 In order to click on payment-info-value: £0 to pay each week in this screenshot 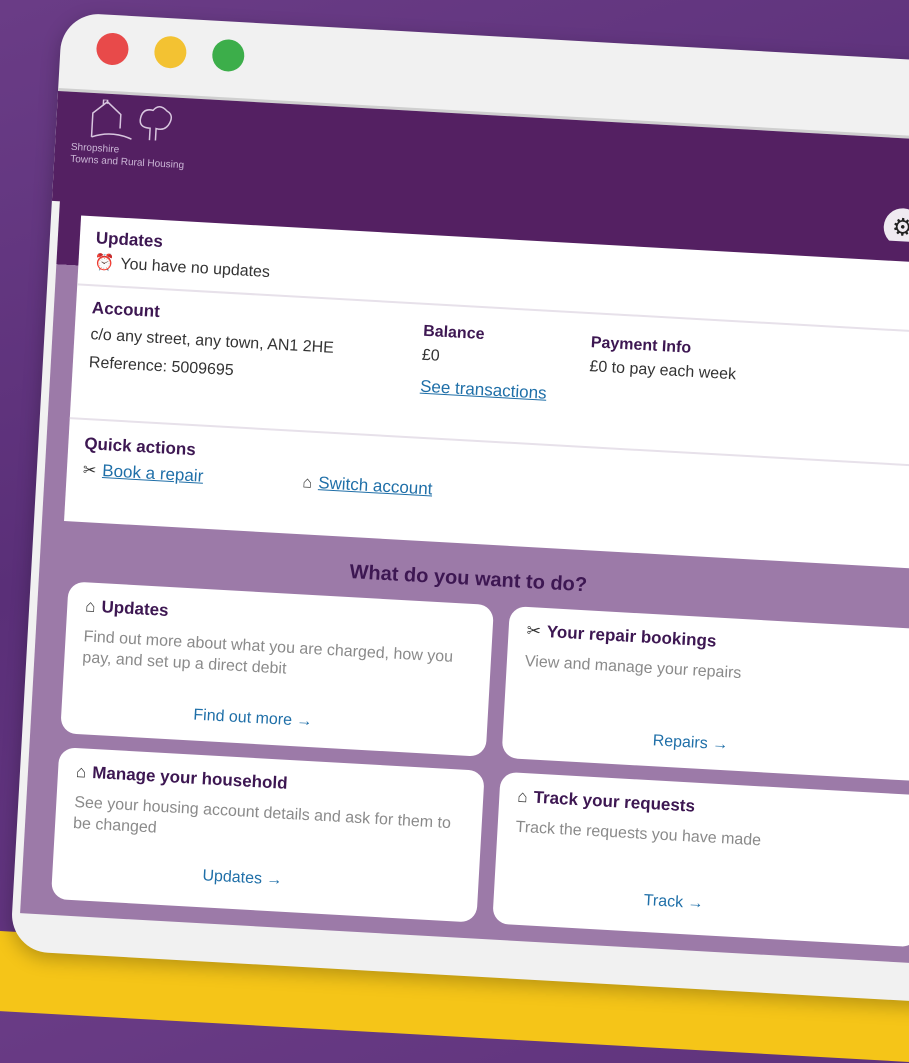, I will do `click(663, 371)`.